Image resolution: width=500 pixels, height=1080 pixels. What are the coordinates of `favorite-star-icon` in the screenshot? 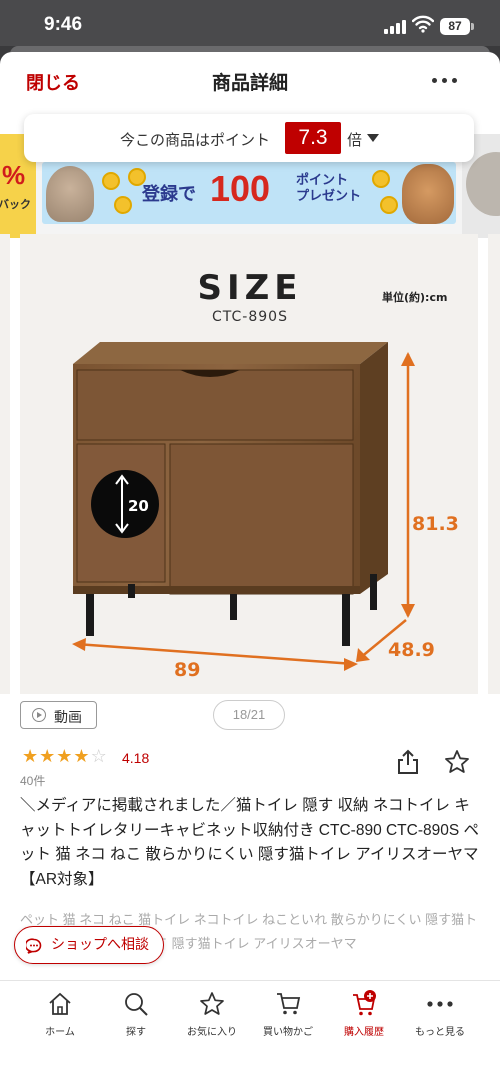 It's located at (457, 762).